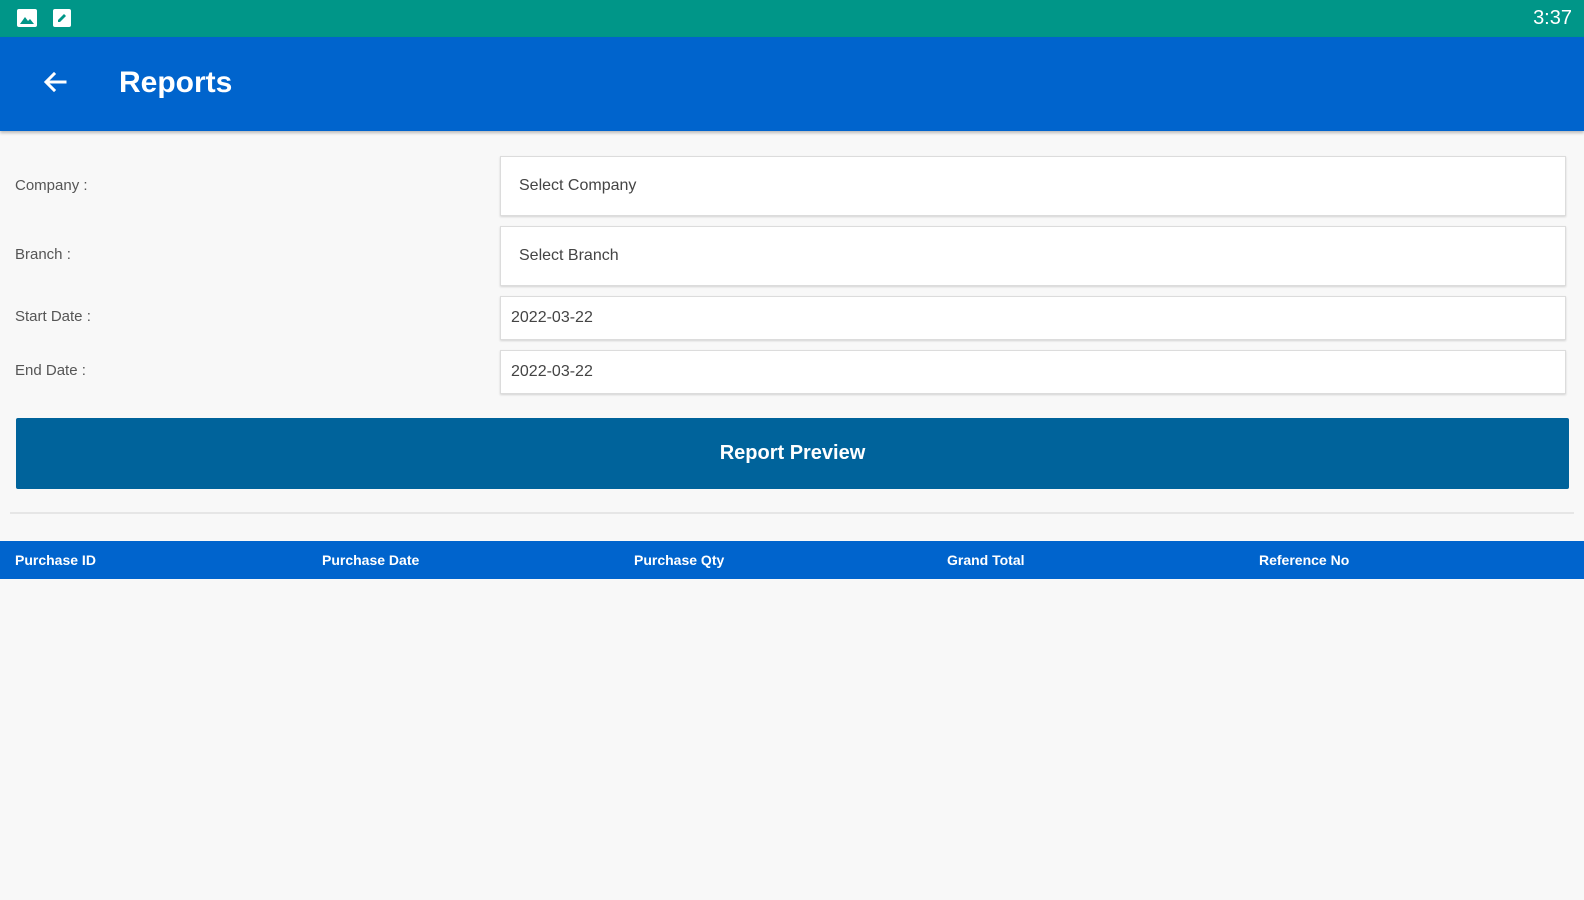 This screenshot has width=1584, height=900. I want to click on app-bar: Reports, so click(792, 84).